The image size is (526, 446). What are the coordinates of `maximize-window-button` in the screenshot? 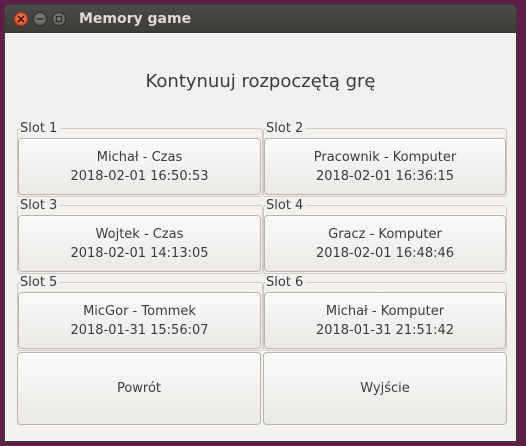 It's located at (59, 19).